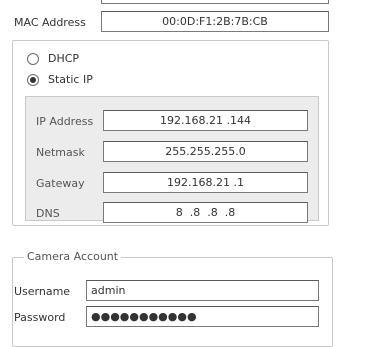  I want to click on password-input: ●●●●●●●●●●●, so click(202, 316).